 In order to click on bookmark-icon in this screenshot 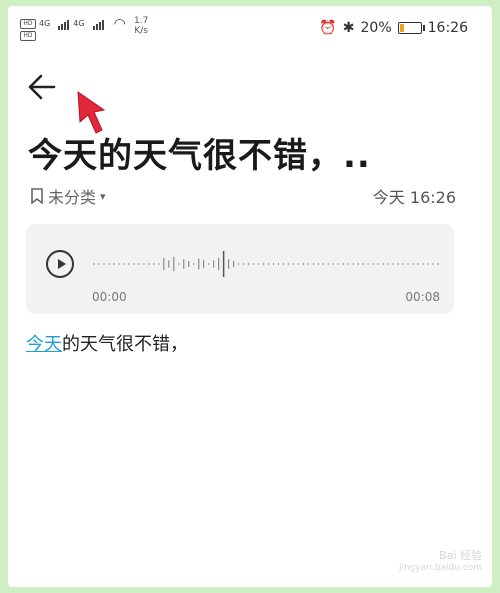, I will do `click(37, 196)`.